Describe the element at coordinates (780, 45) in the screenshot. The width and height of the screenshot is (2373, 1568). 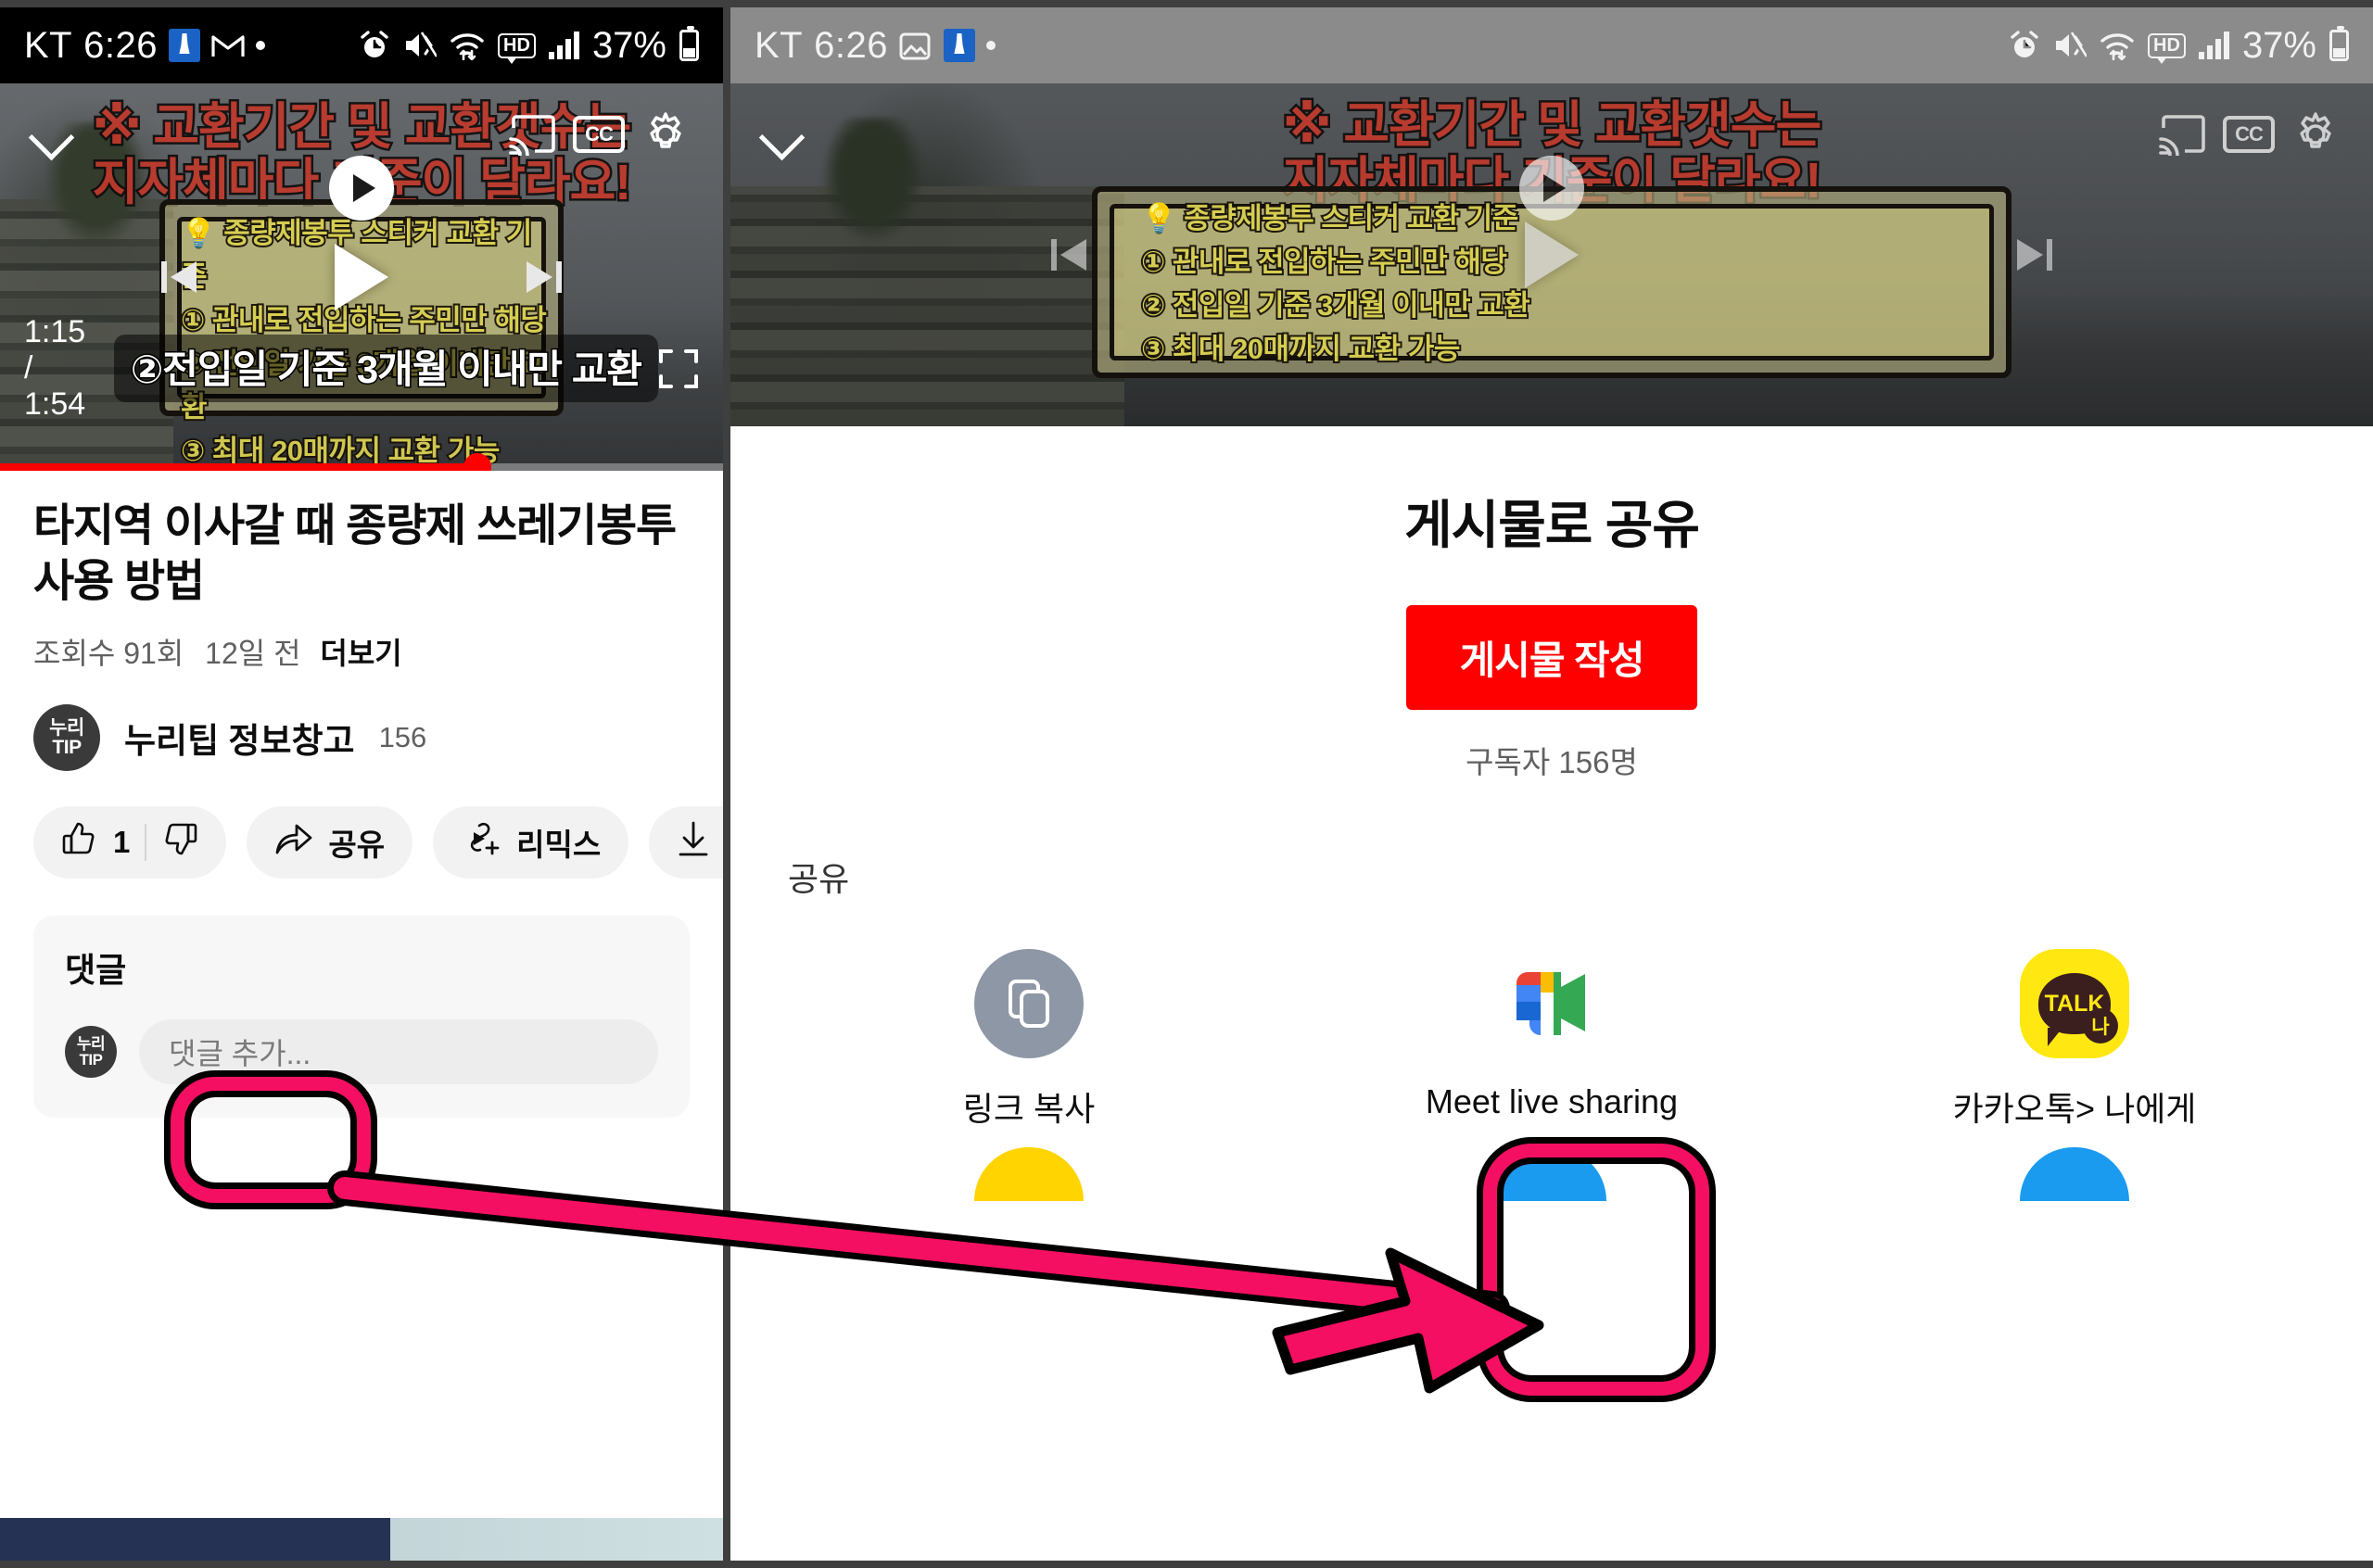
I see `status-carrier-right: KT` at that location.